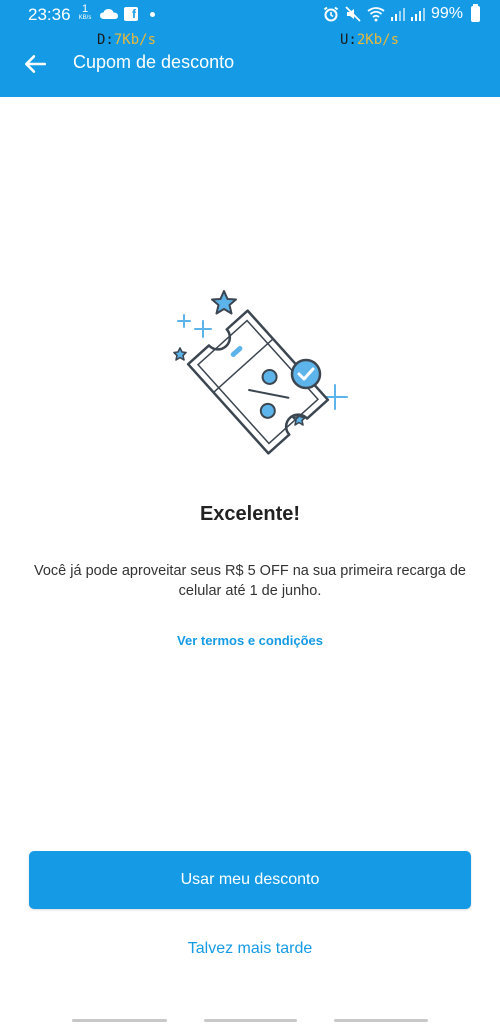  Describe the element at coordinates (376, 14) in the screenshot. I see `wifi-icon` at that location.